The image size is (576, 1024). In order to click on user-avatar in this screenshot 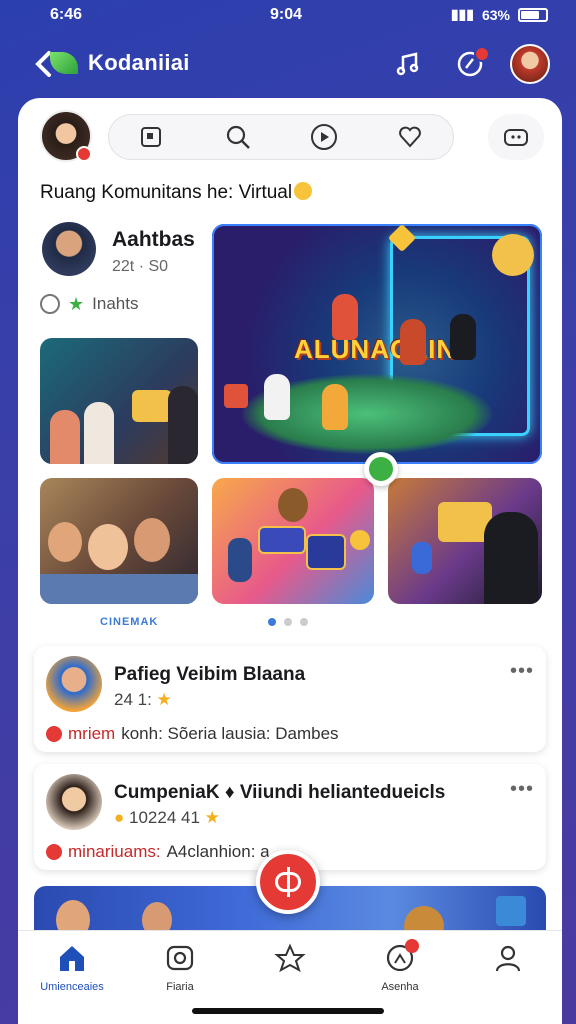, I will do `click(66, 136)`.